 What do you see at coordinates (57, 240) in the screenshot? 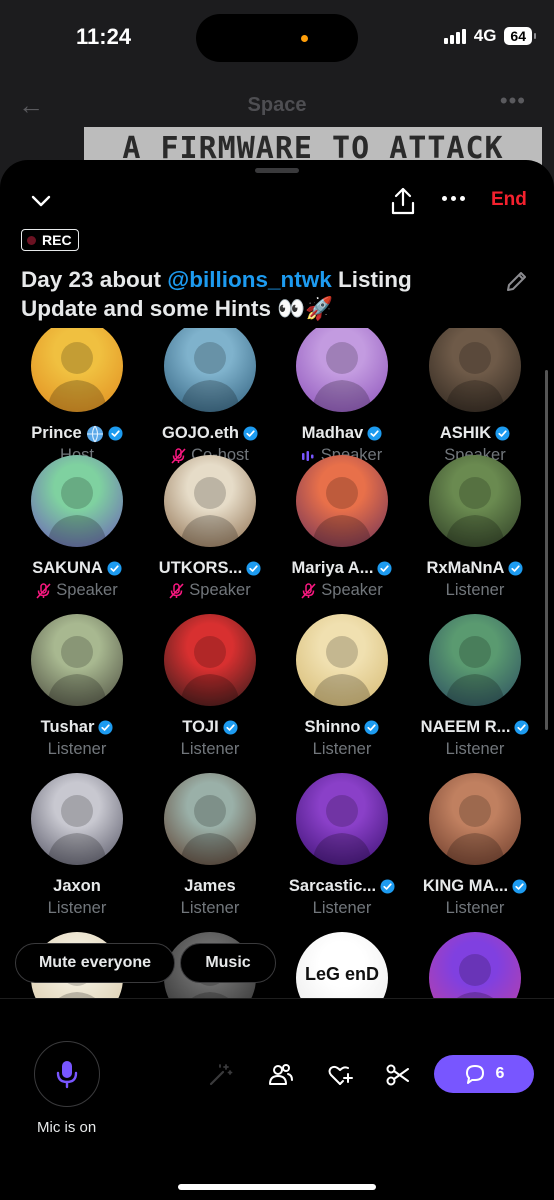
I see `rec-label: REC` at bounding box center [57, 240].